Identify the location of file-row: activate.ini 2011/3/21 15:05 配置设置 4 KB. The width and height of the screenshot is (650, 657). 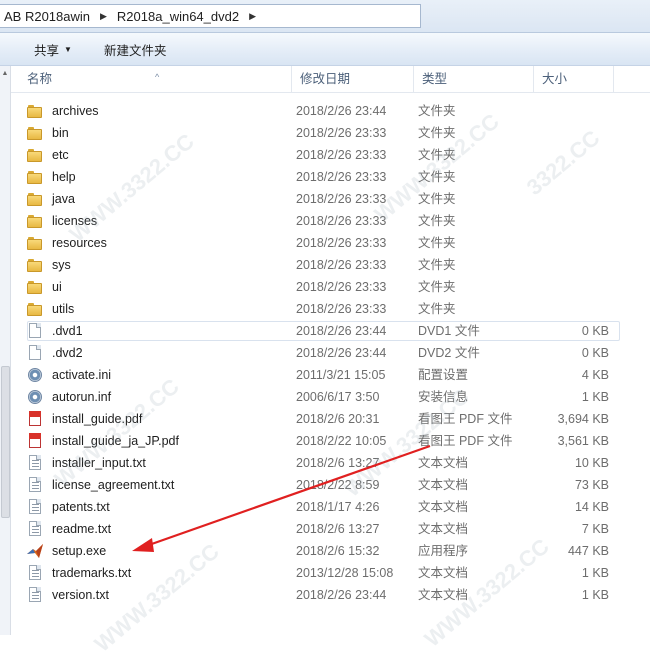
(330, 375).